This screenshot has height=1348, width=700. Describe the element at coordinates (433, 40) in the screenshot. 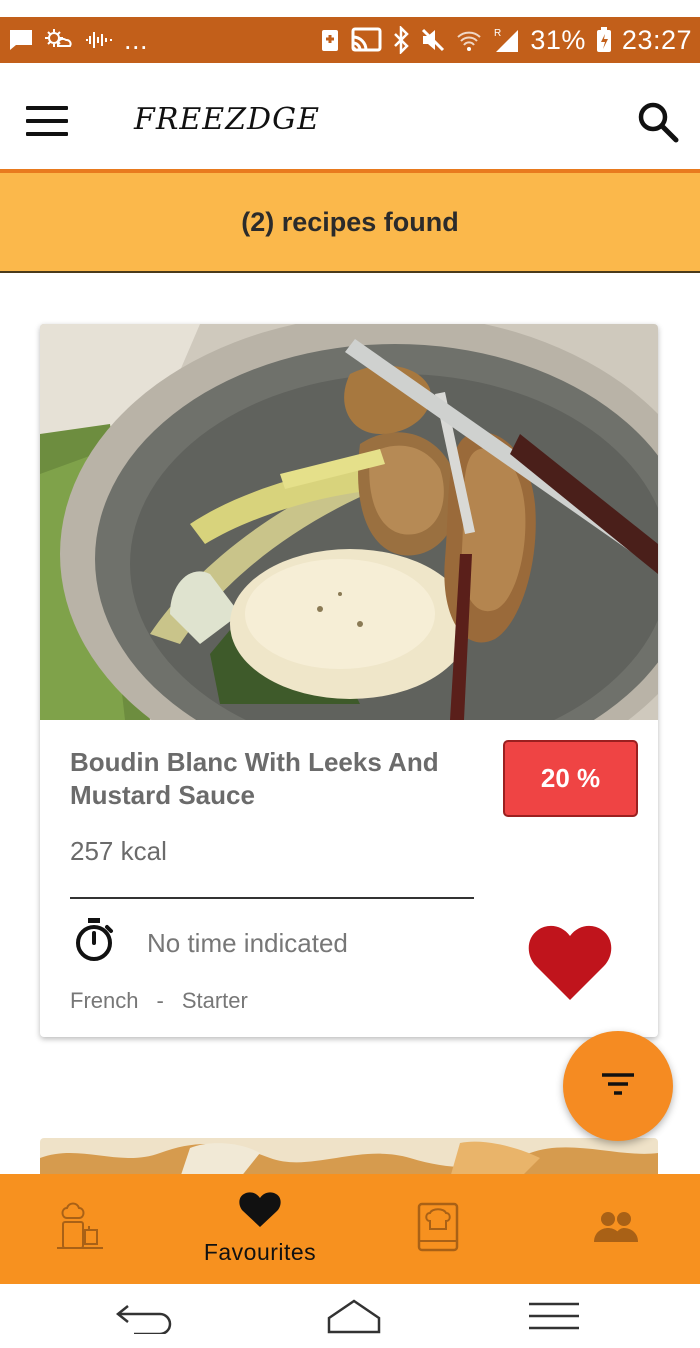

I see `mute-icon` at that location.